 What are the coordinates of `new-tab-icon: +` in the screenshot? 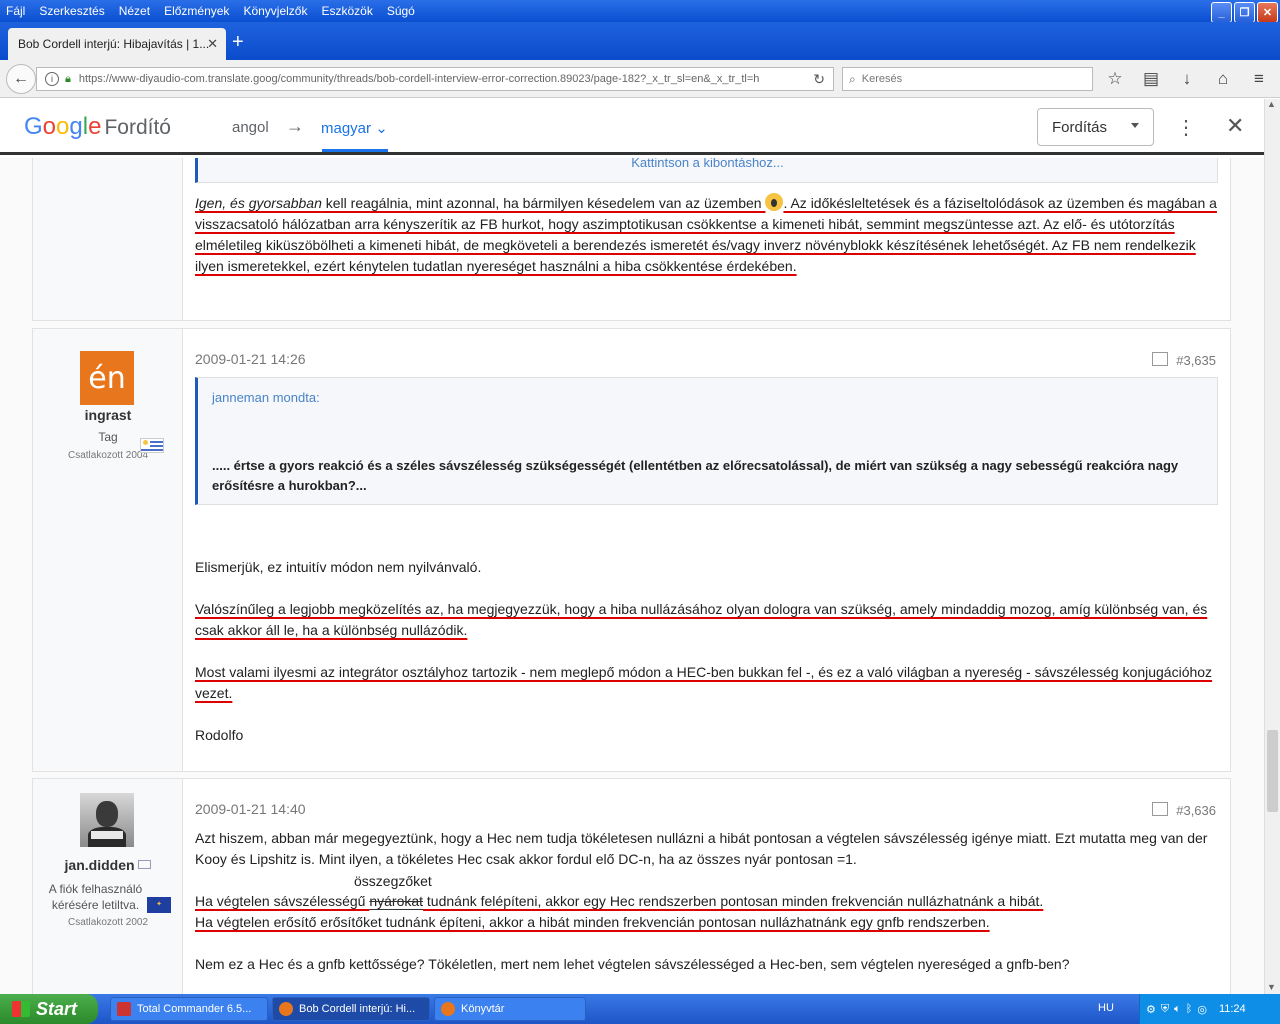 It's located at (238, 42).